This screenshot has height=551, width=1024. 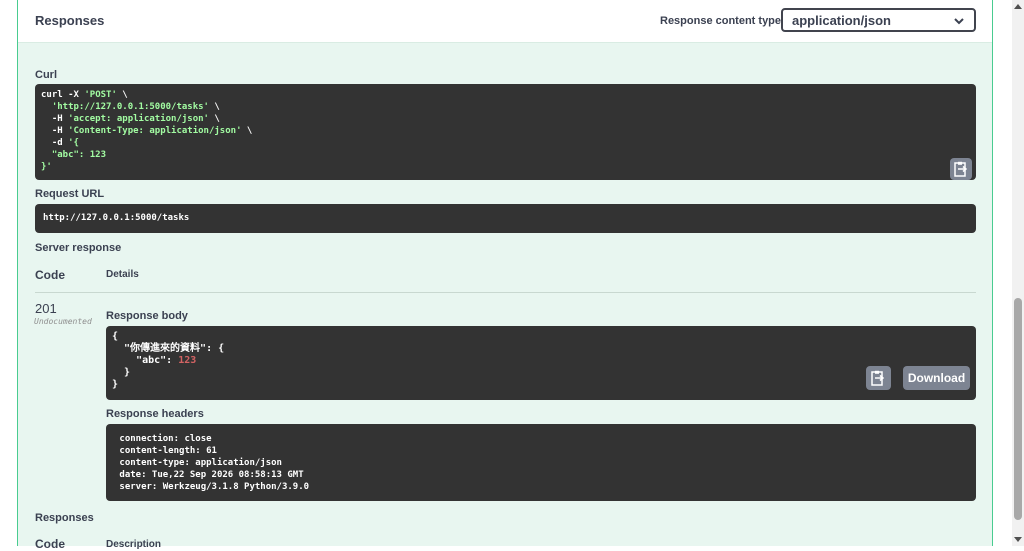 What do you see at coordinates (505, 167) in the screenshot?
I see `code-line: }'` at bounding box center [505, 167].